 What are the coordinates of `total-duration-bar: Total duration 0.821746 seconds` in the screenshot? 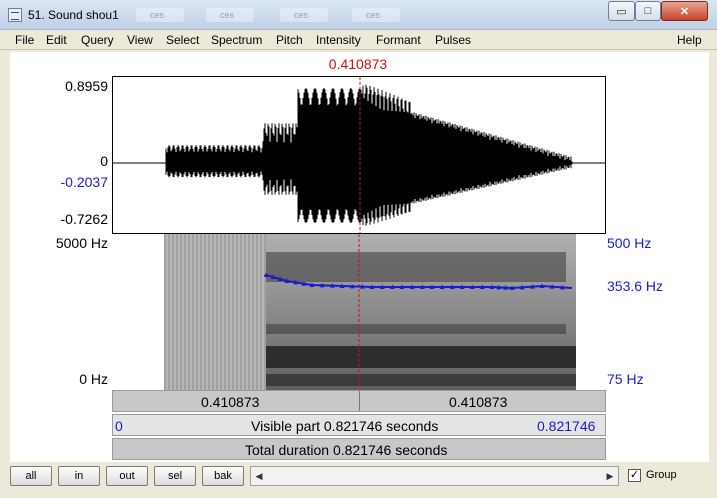 It's located at (359, 449).